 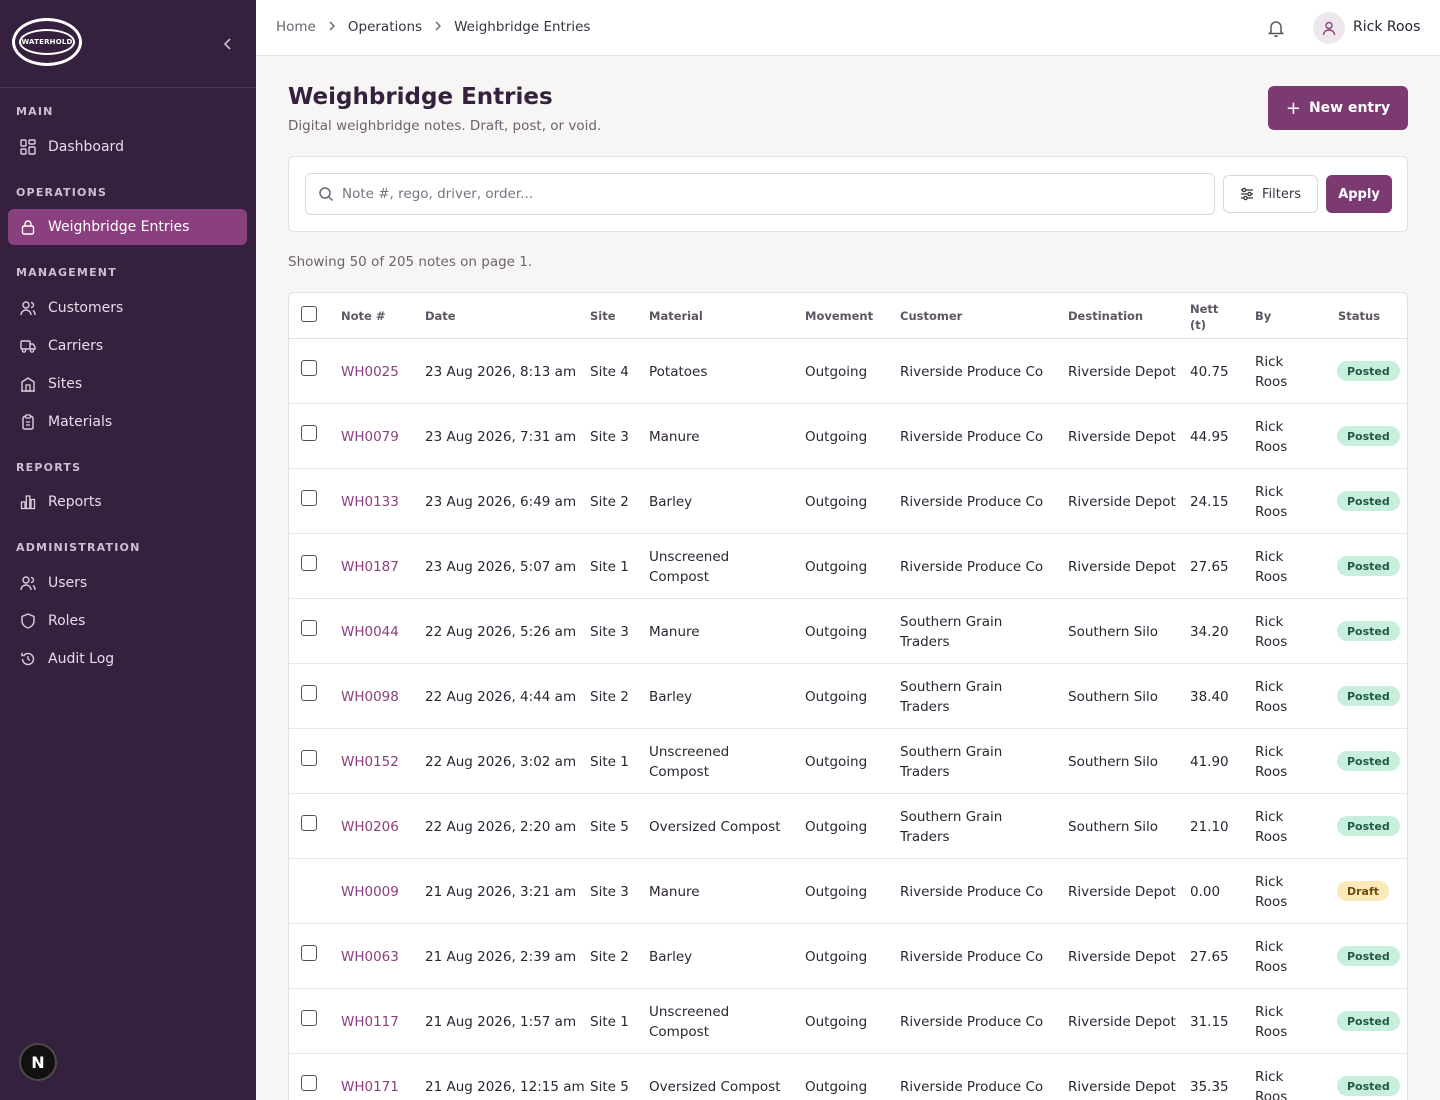 I want to click on column-by: By, so click(x=1263, y=316).